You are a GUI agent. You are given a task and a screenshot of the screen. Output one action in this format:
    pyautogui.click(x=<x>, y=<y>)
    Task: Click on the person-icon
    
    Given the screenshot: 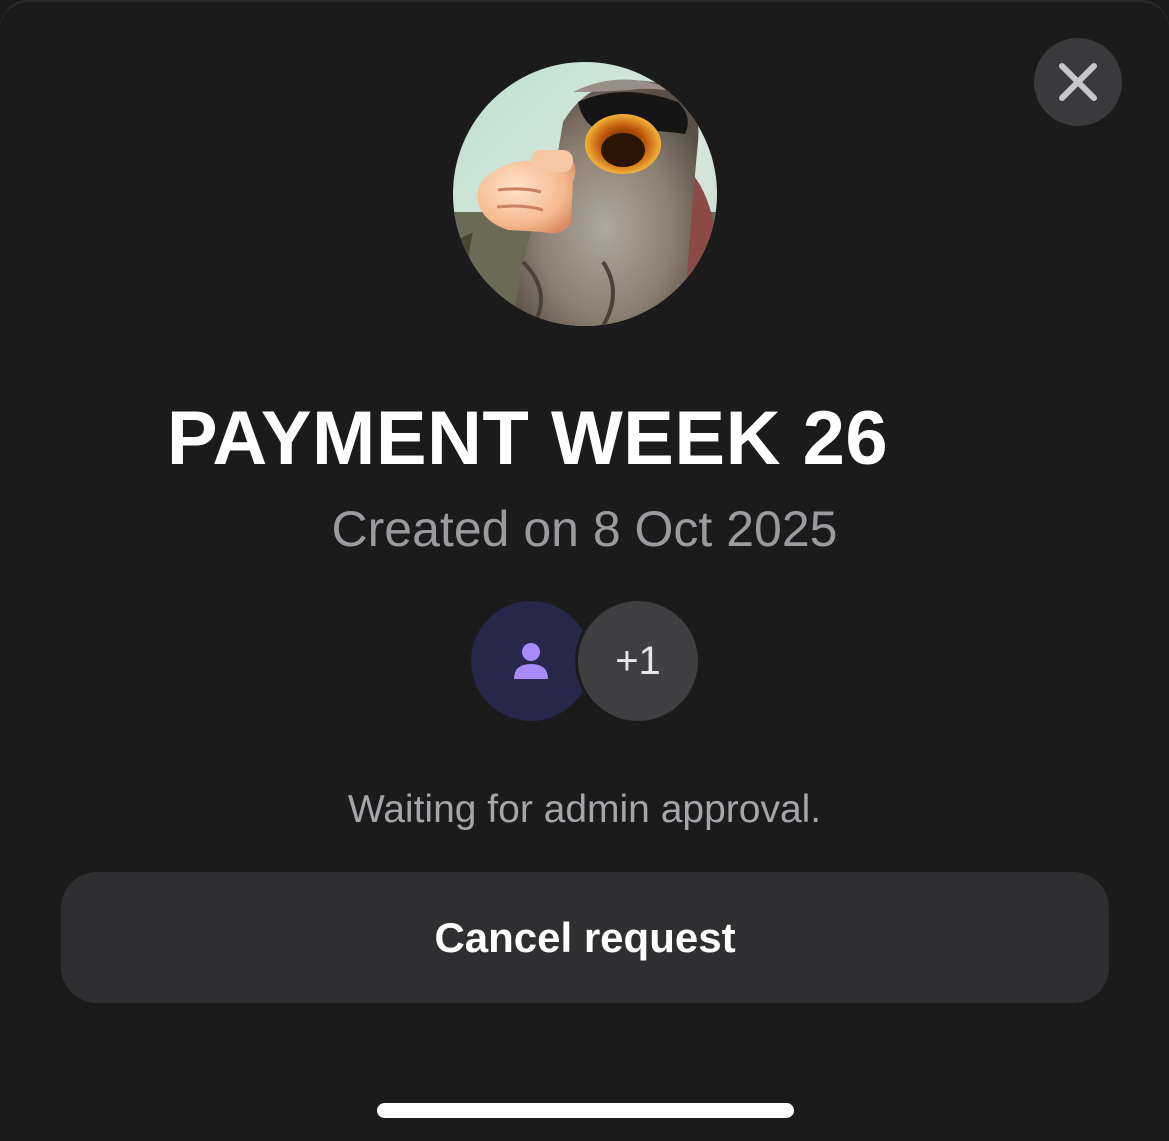 What is the action you would take?
    pyautogui.click(x=531, y=661)
    